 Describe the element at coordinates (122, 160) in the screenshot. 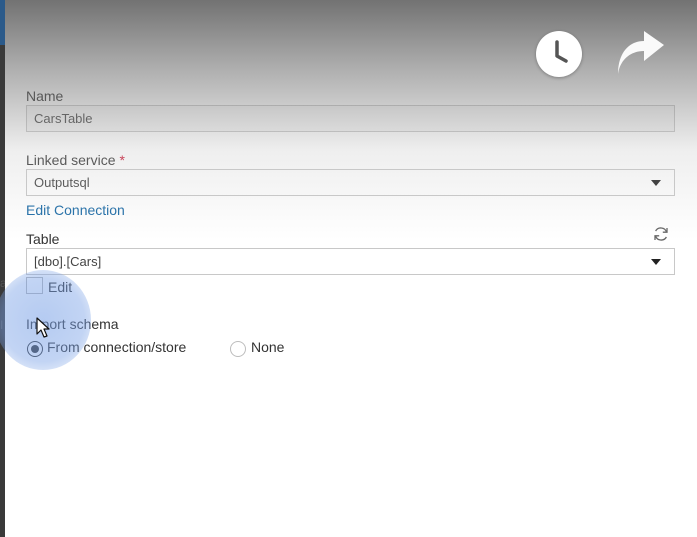

I see `required-mark: *` at that location.